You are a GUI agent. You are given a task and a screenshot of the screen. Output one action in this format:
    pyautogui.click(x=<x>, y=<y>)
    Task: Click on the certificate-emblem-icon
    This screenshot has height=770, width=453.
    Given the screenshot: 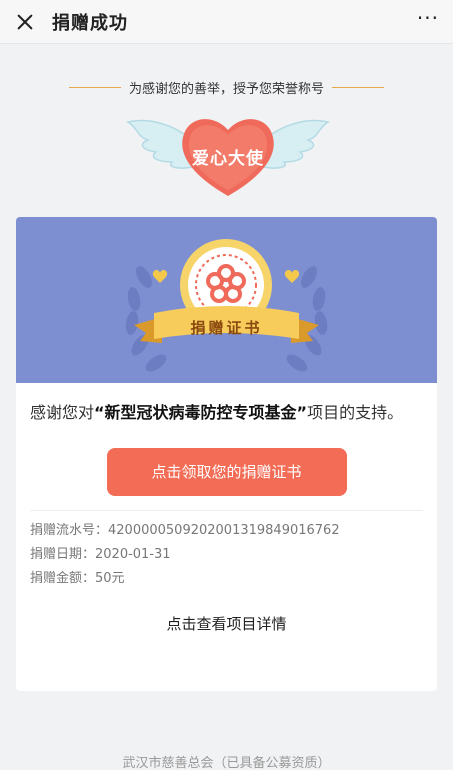 What is the action you would take?
    pyautogui.click(x=226, y=305)
    